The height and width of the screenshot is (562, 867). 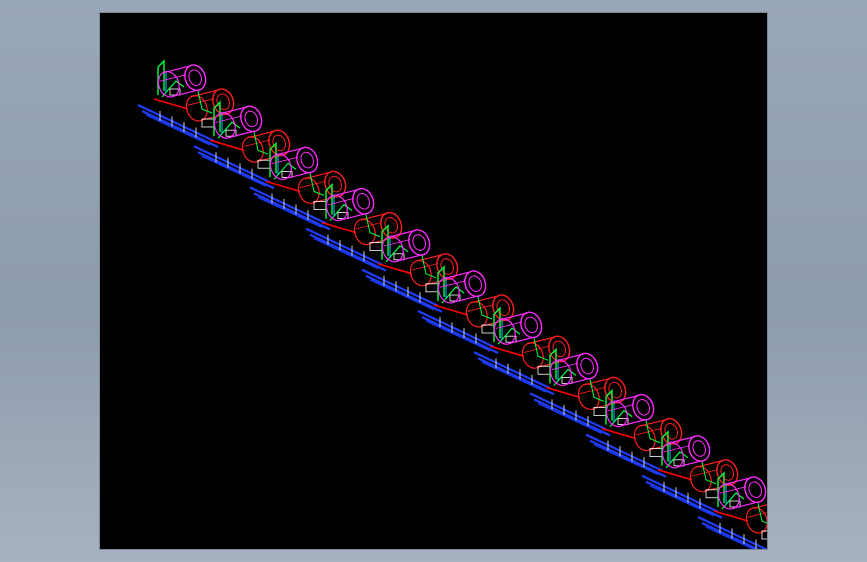 I want to click on assembly-3-roller-rear-inner-rim, so click(x=307, y=160).